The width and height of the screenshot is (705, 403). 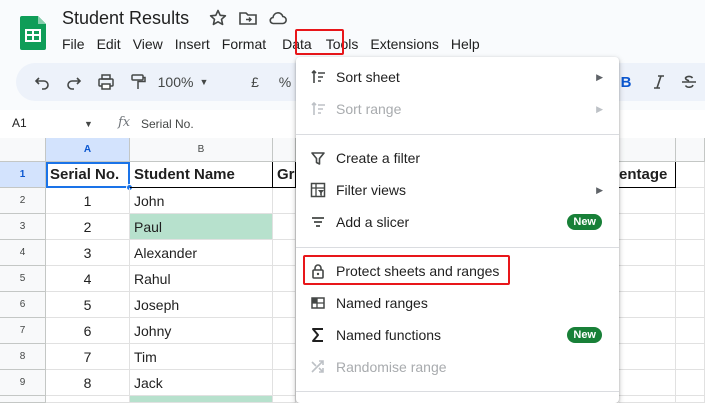 I want to click on move-folder-icon, so click(x=248, y=18).